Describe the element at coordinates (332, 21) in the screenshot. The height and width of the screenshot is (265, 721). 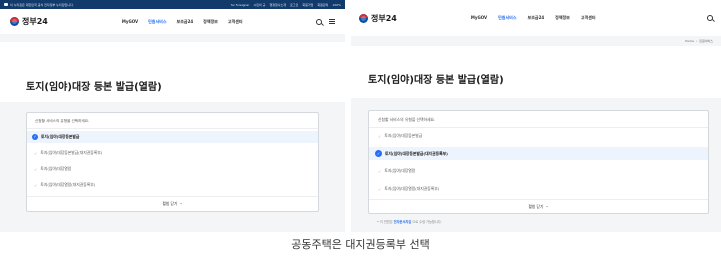
I see `menu-icon` at that location.